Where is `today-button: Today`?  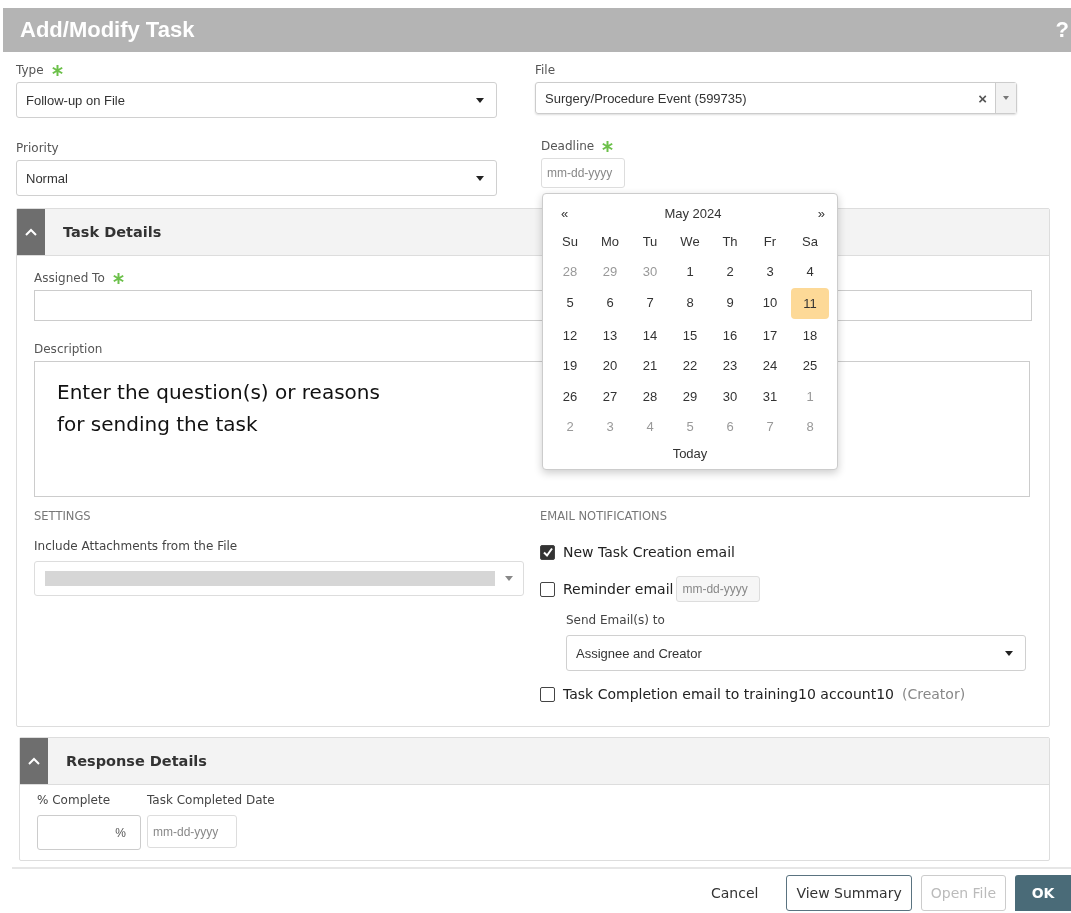
today-button: Today is located at coordinates (690, 454).